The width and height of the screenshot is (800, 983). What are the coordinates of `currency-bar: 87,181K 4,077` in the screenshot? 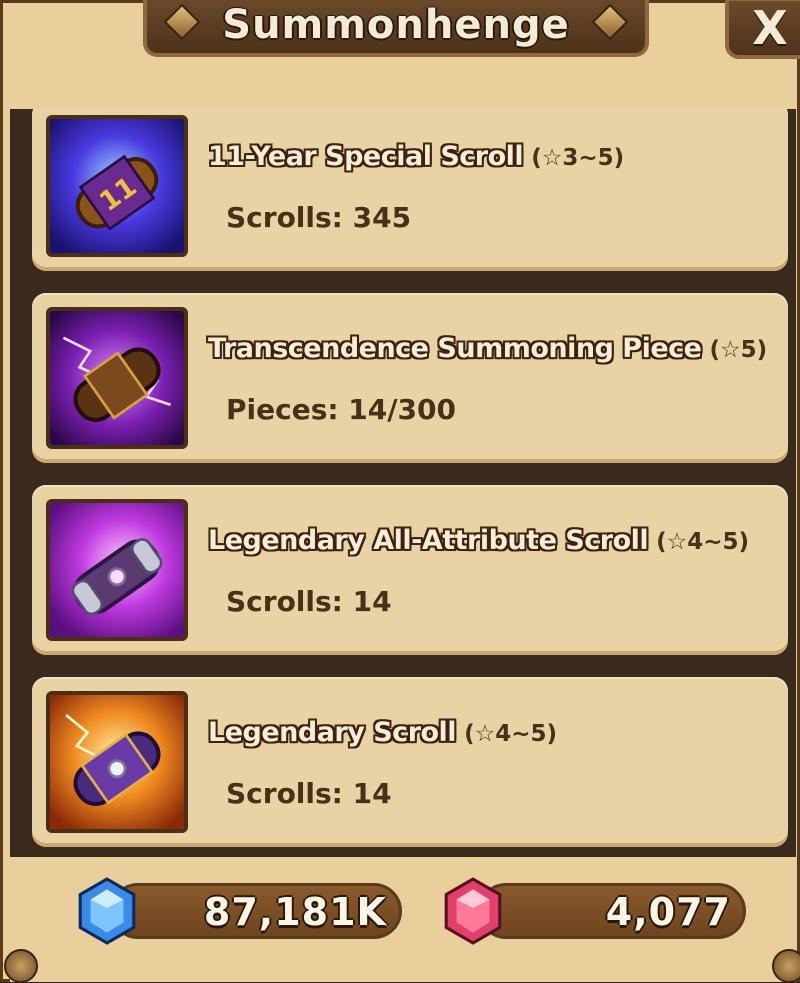 It's located at (402, 920).